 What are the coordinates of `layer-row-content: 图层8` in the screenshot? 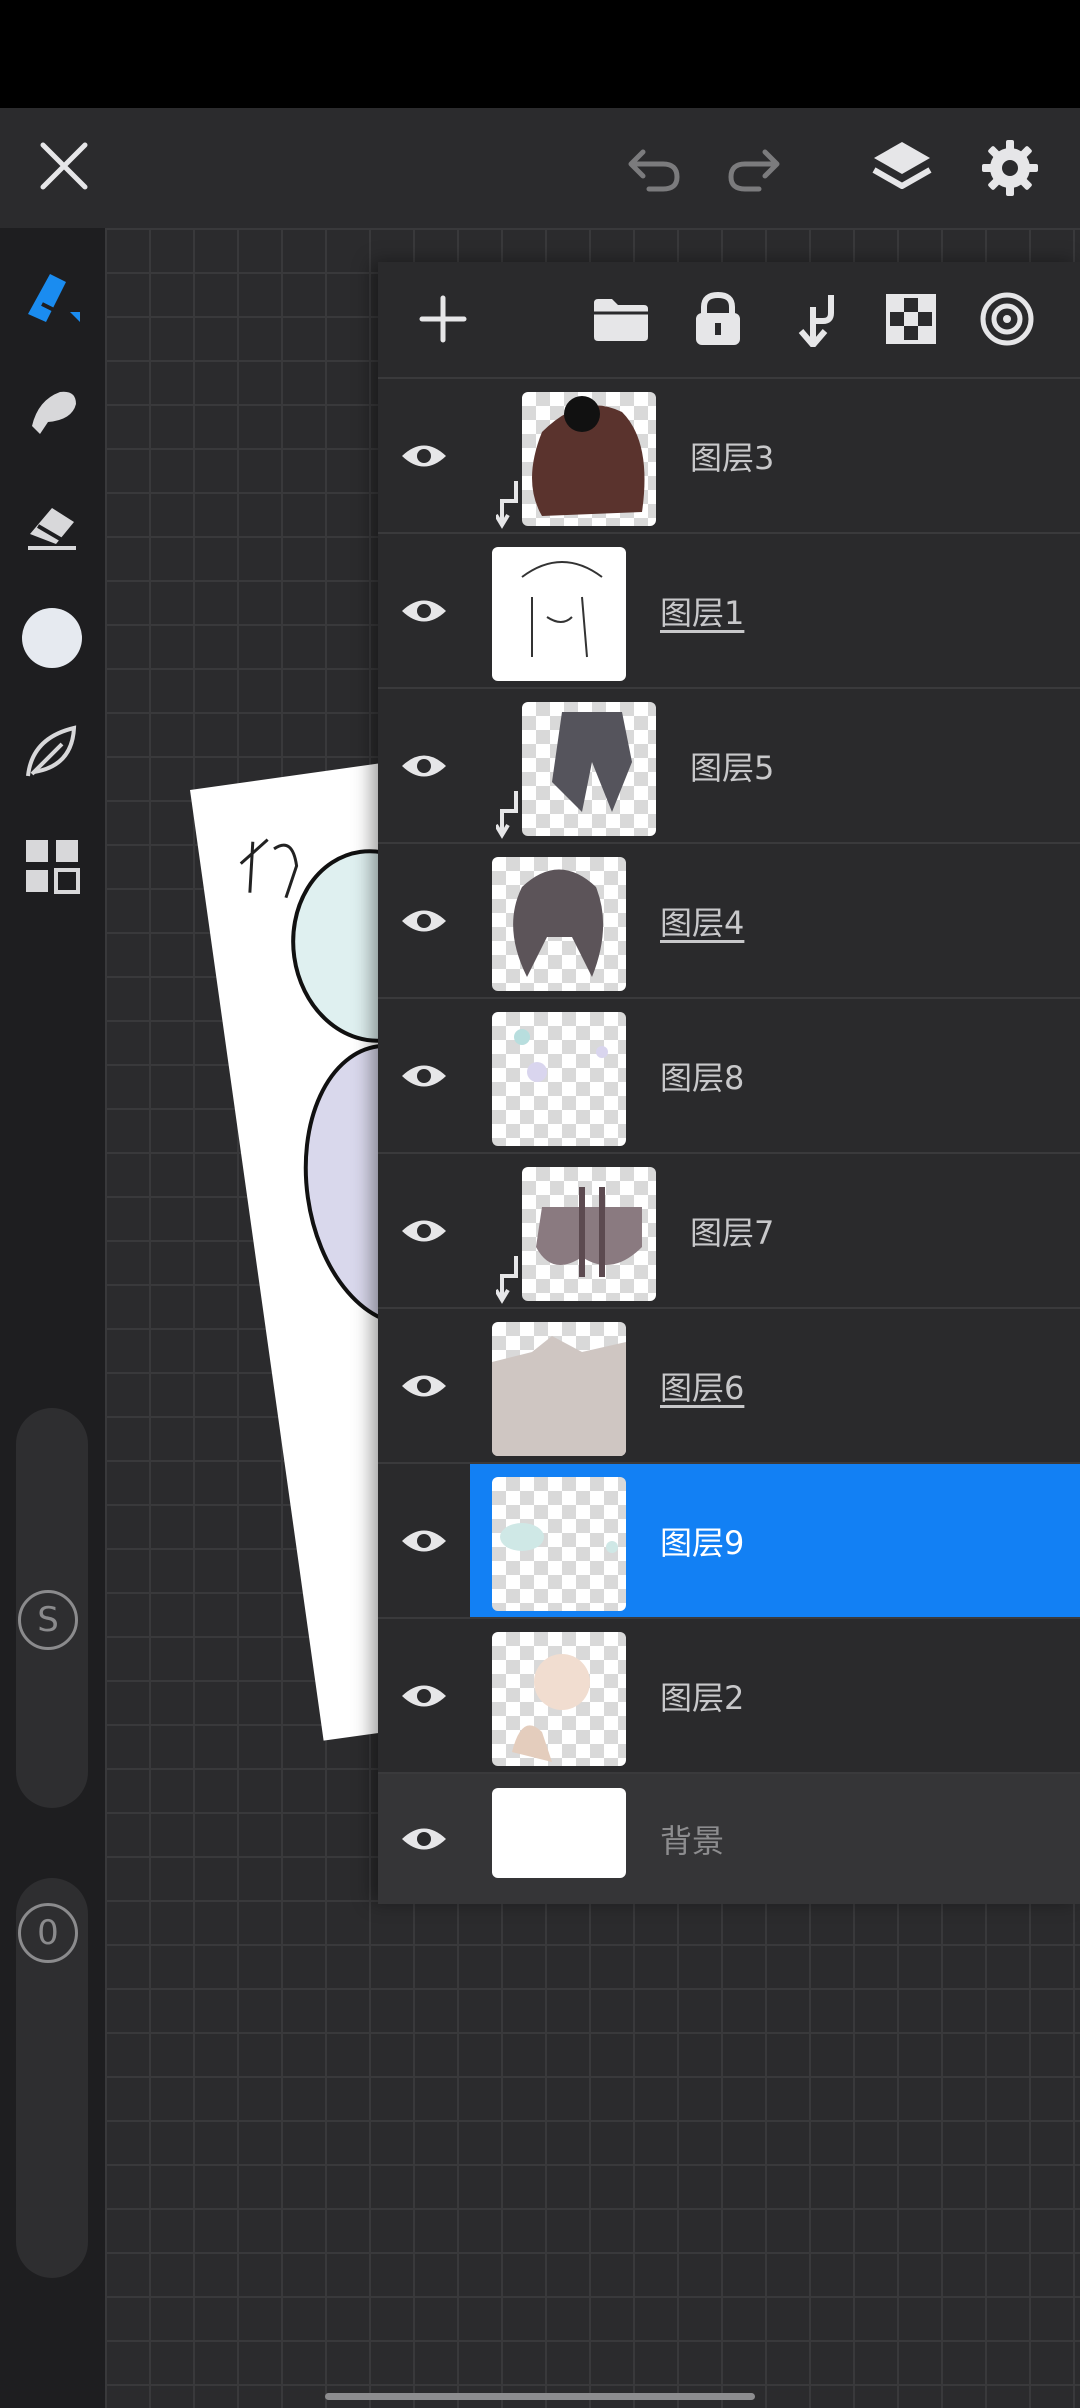 It's located at (775, 1076).